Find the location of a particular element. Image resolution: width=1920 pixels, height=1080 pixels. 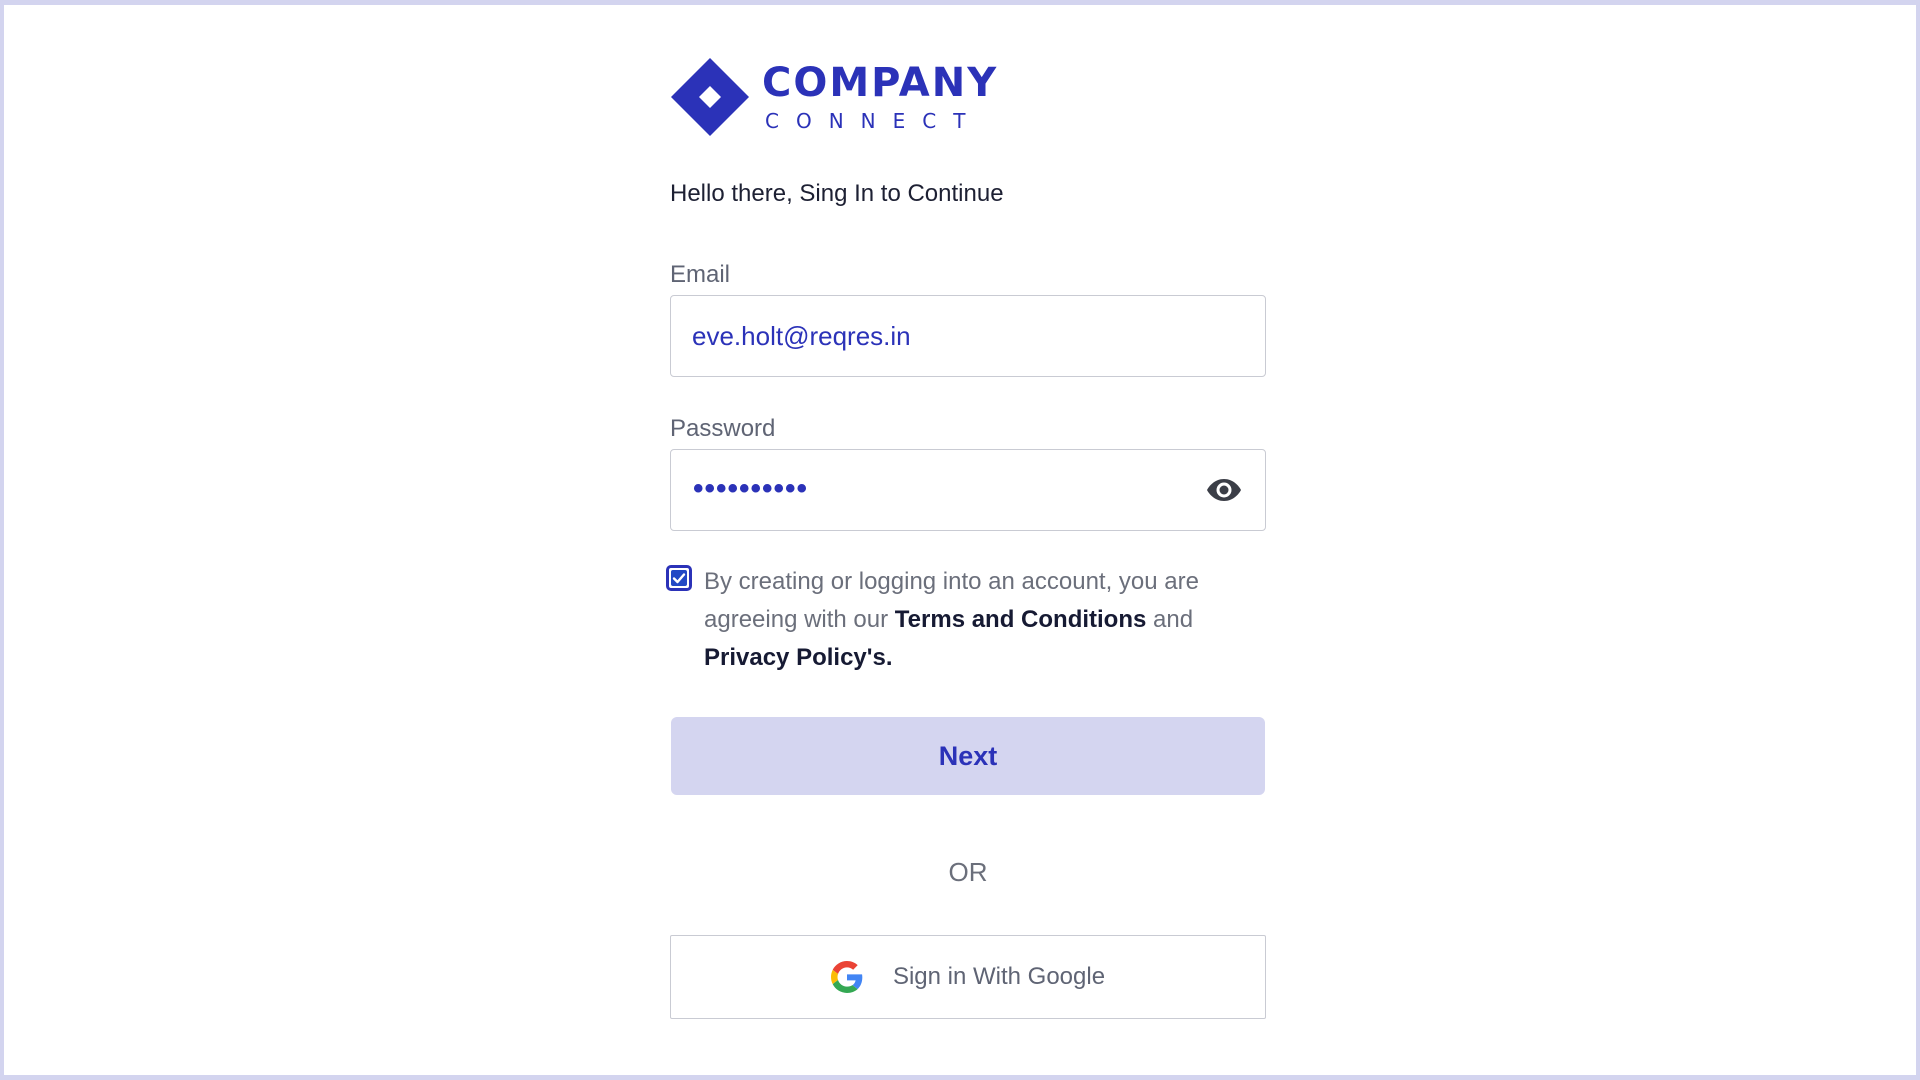

email-field is located at coordinates (952, 336).